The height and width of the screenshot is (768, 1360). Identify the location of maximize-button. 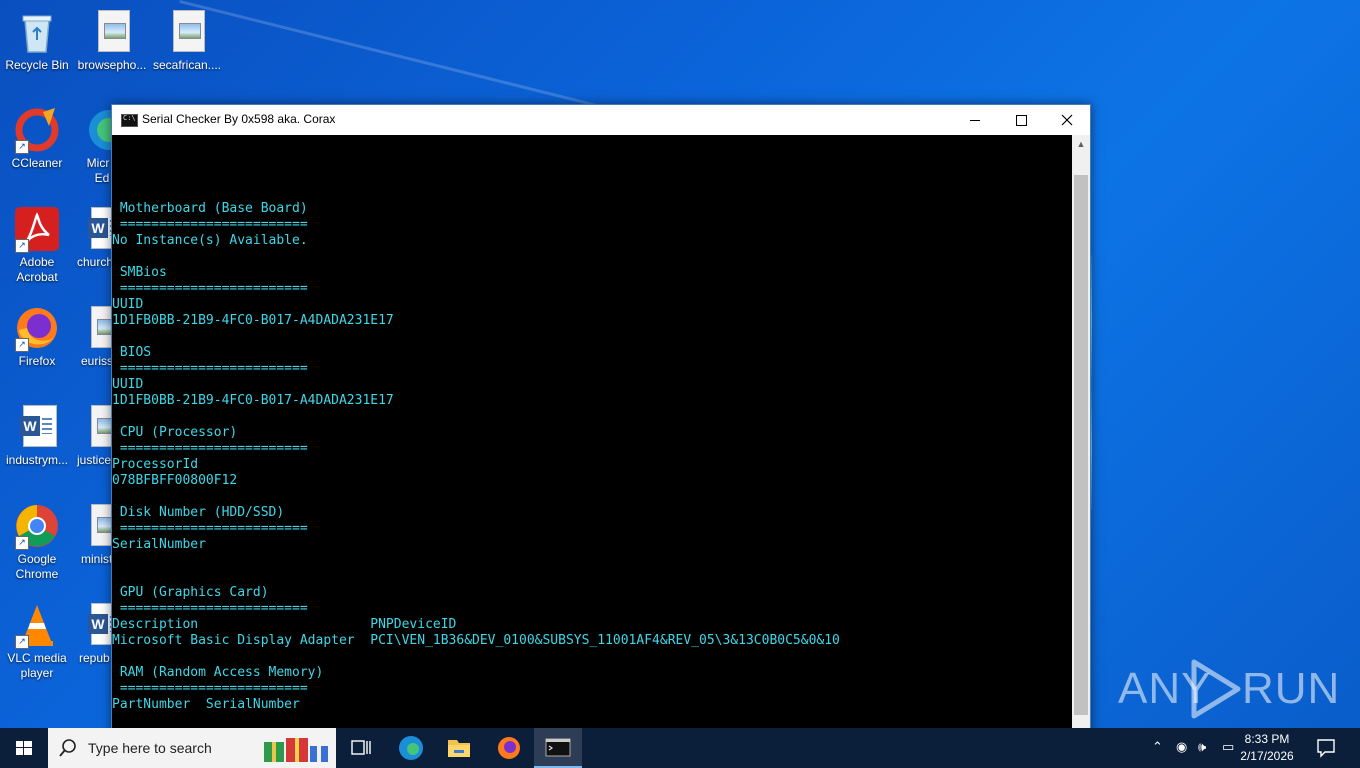
(1021, 120).